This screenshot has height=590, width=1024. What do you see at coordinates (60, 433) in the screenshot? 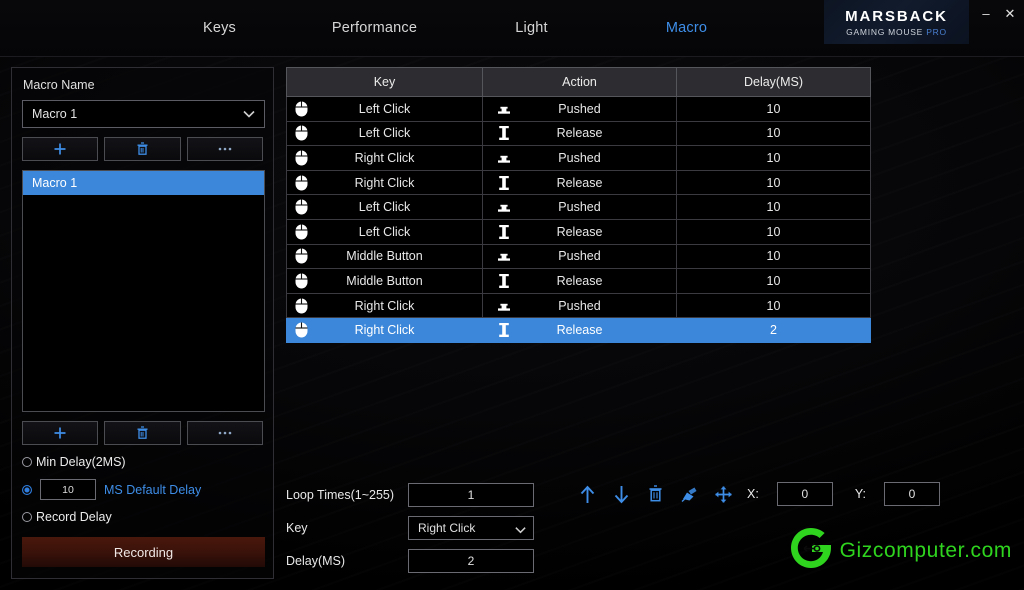
I see `add-step-button` at bounding box center [60, 433].